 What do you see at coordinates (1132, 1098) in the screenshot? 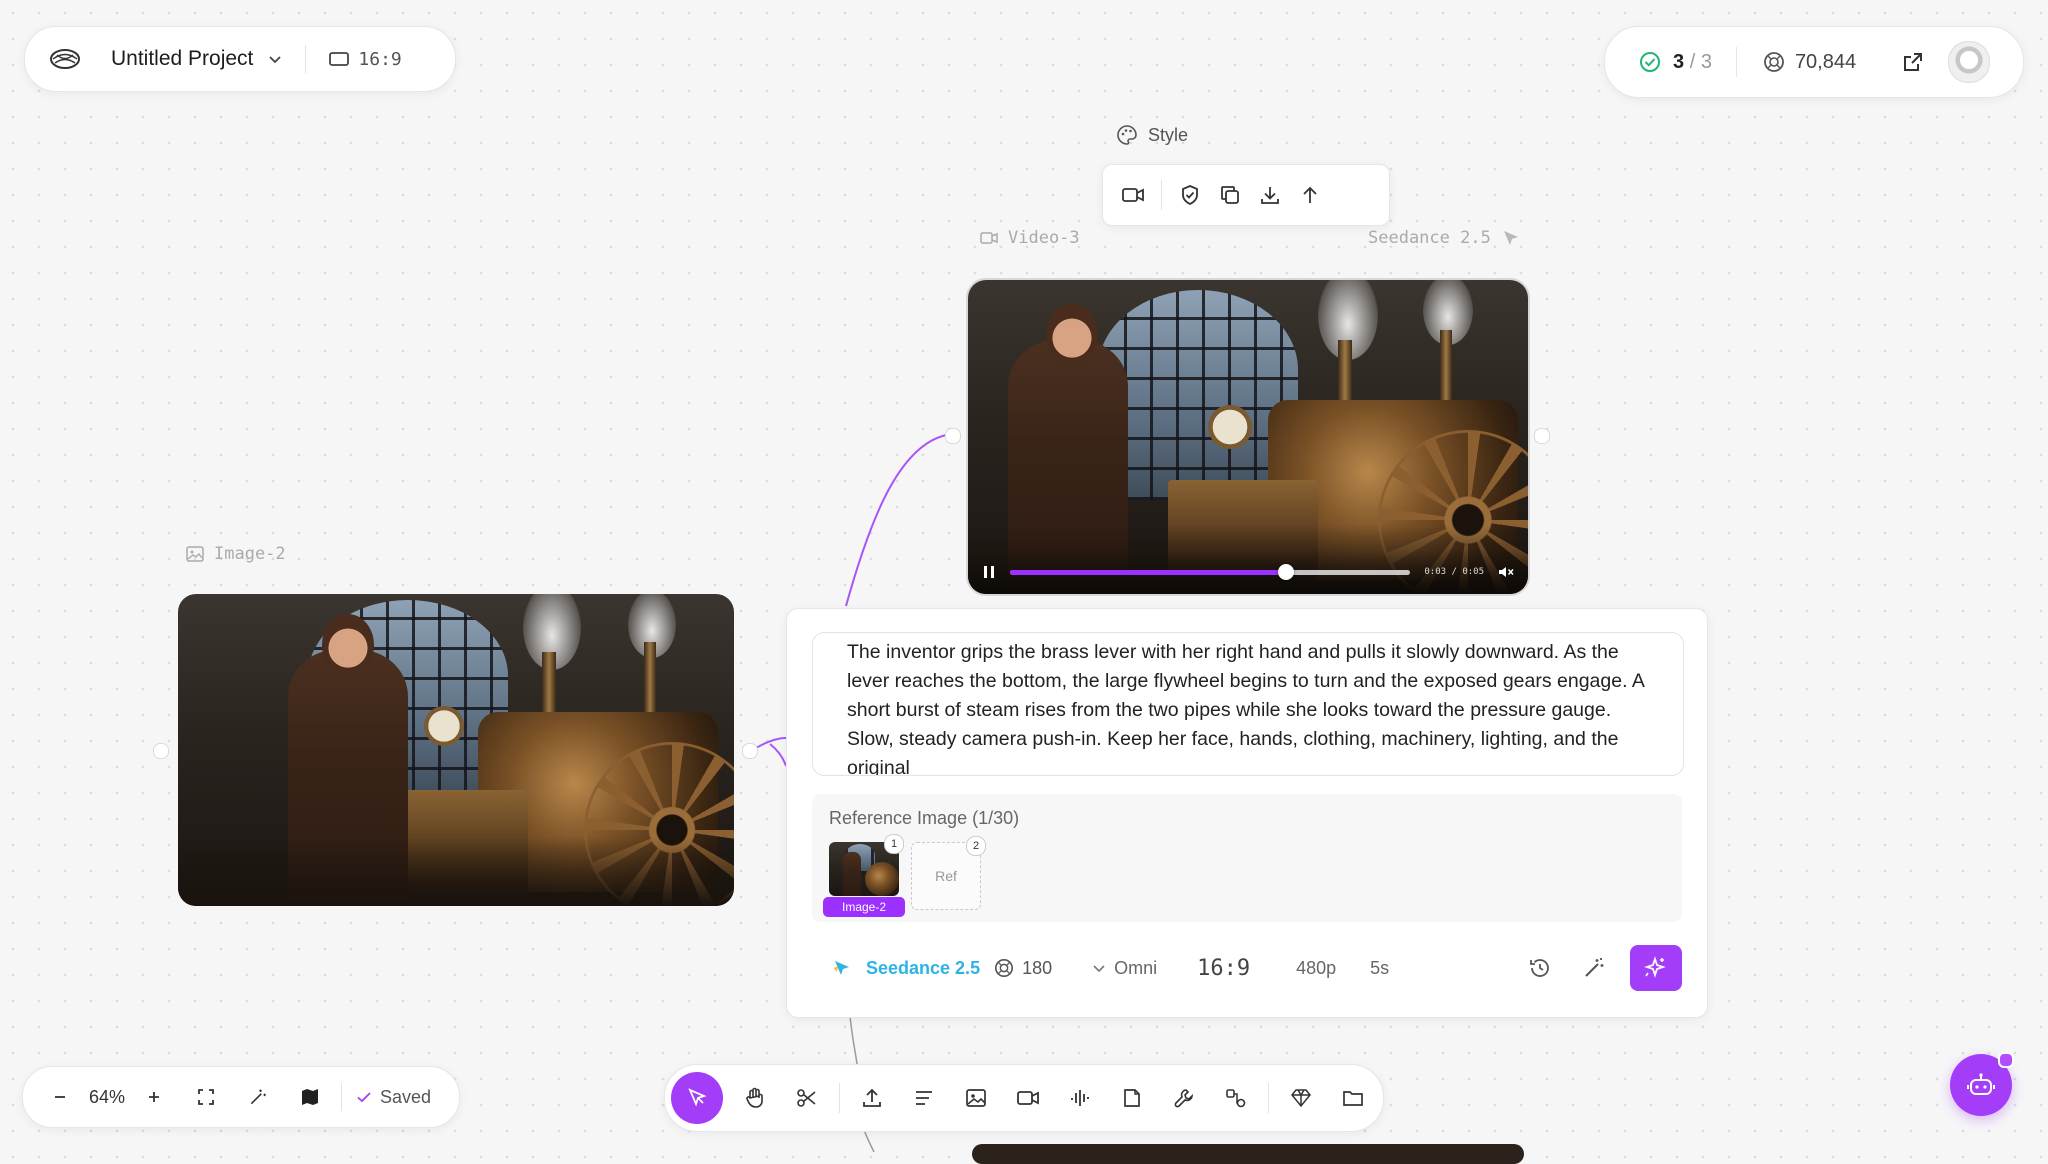
I see `note-tool-icon` at bounding box center [1132, 1098].